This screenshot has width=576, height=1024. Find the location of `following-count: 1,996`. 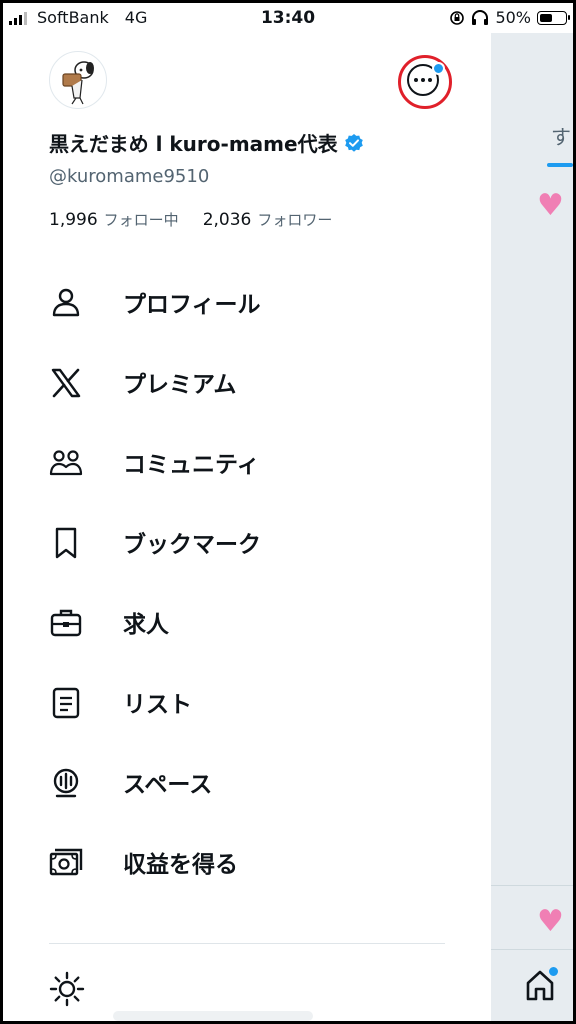

following-count: 1,996 is located at coordinates (73, 220).